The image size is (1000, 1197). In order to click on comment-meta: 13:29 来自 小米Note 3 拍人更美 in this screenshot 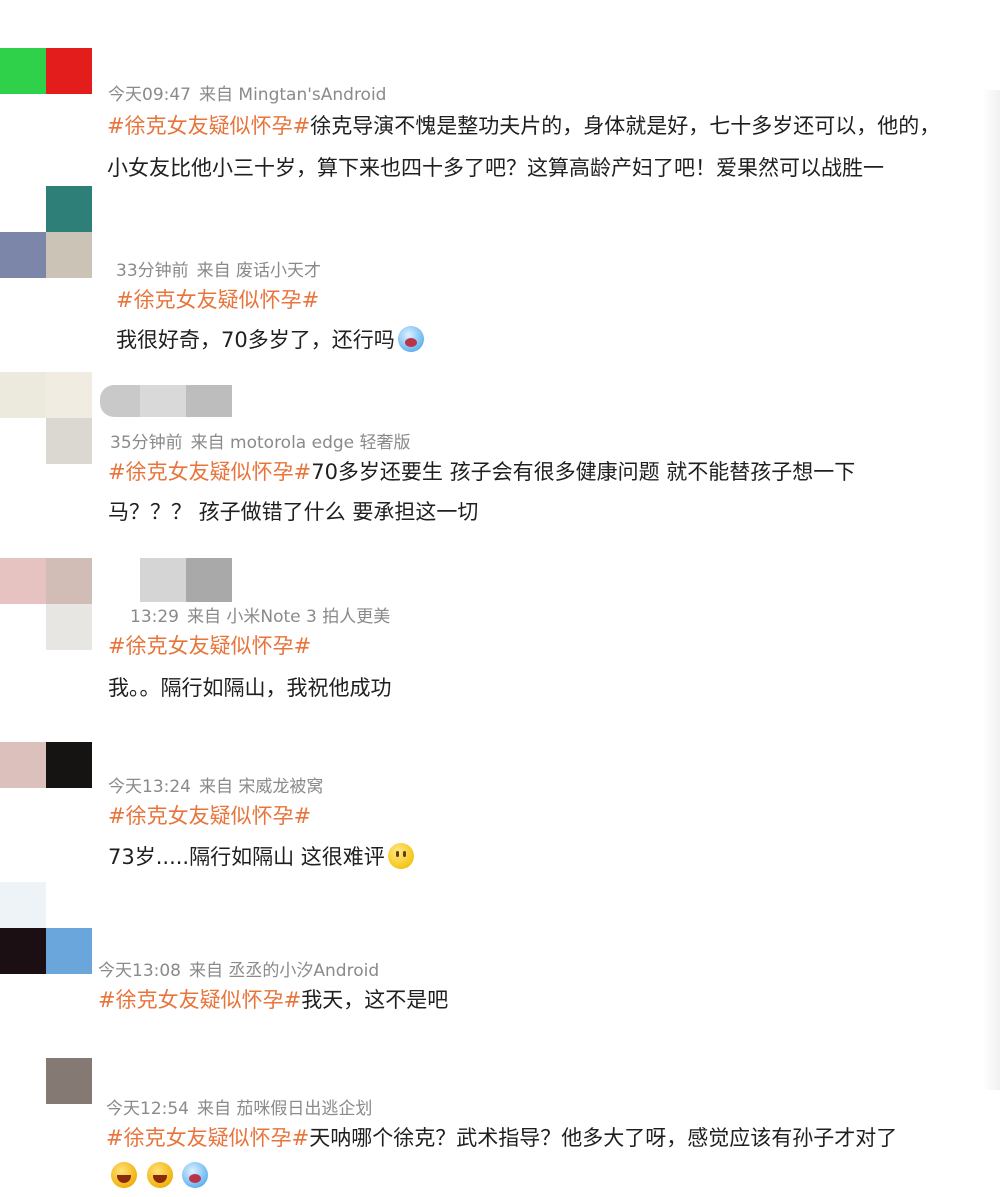, I will do `click(260, 614)`.